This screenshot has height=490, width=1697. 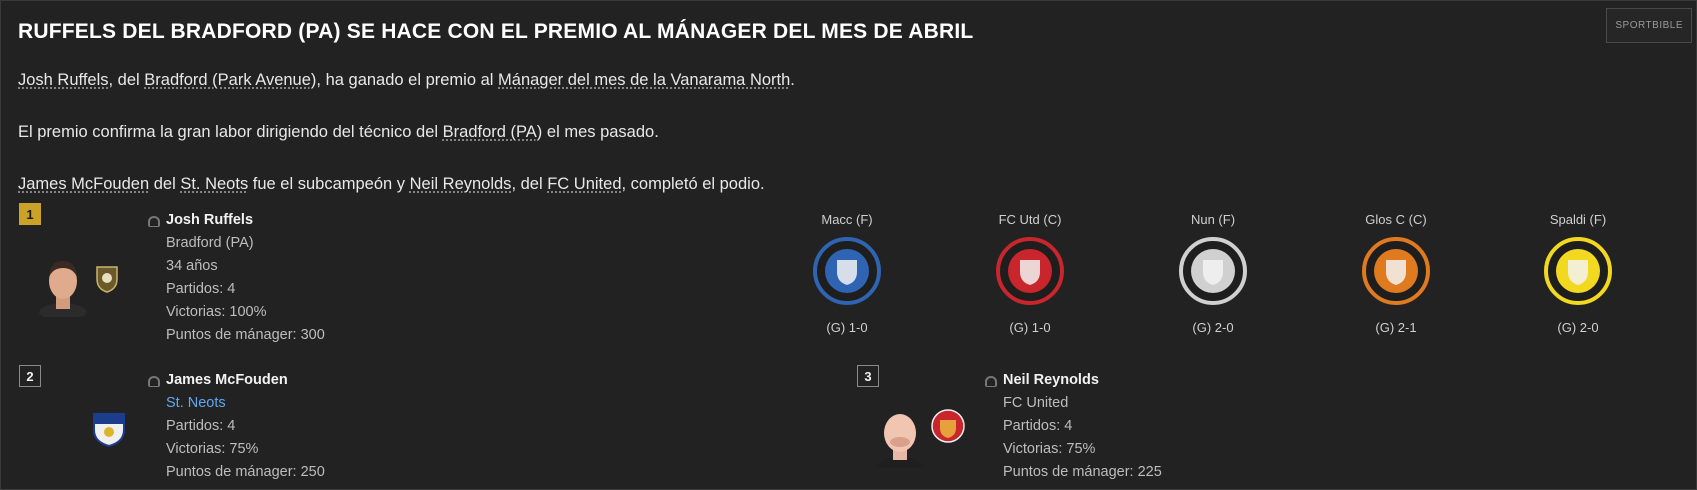 What do you see at coordinates (245, 472) in the screenshot?
I see `manager-points: Puntos de mánager: 250` at bounding box center [245, 472].